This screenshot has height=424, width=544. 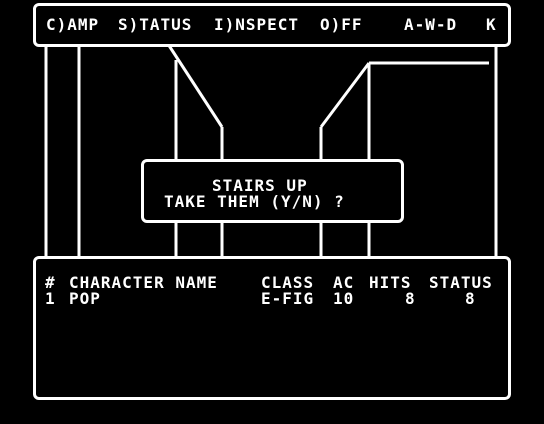 I want to click on dialog-prompt: TAKE THEM (Y/N) ?, so click(x=254, y=201).